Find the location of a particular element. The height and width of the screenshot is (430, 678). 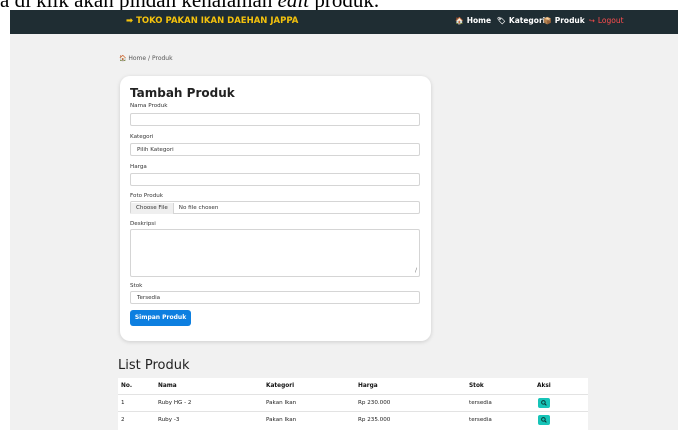

cell-harga: Rp 235.000 is located at coordinates (374, 420).